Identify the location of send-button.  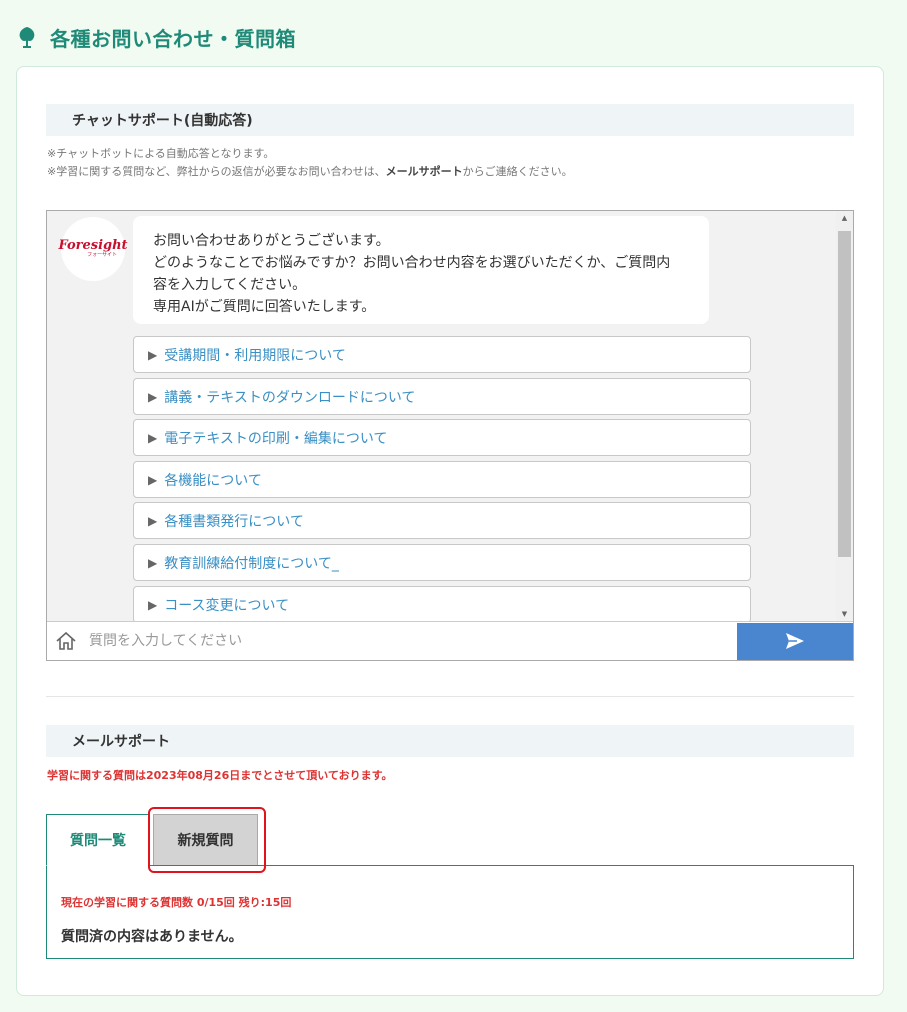
(795, 641).